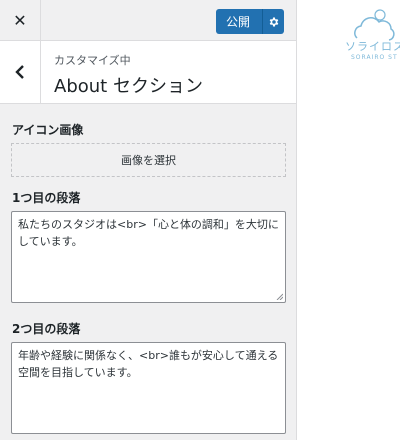  What do you see at coordinates (372, 46) in the screenshot?
I see `site-logo-text: ソライロスタ` at bounding box center [372, 46].